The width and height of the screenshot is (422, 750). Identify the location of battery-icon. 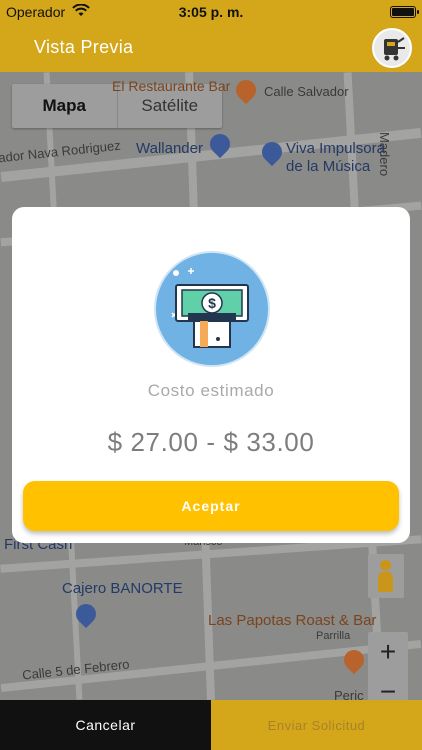
(404, 12).